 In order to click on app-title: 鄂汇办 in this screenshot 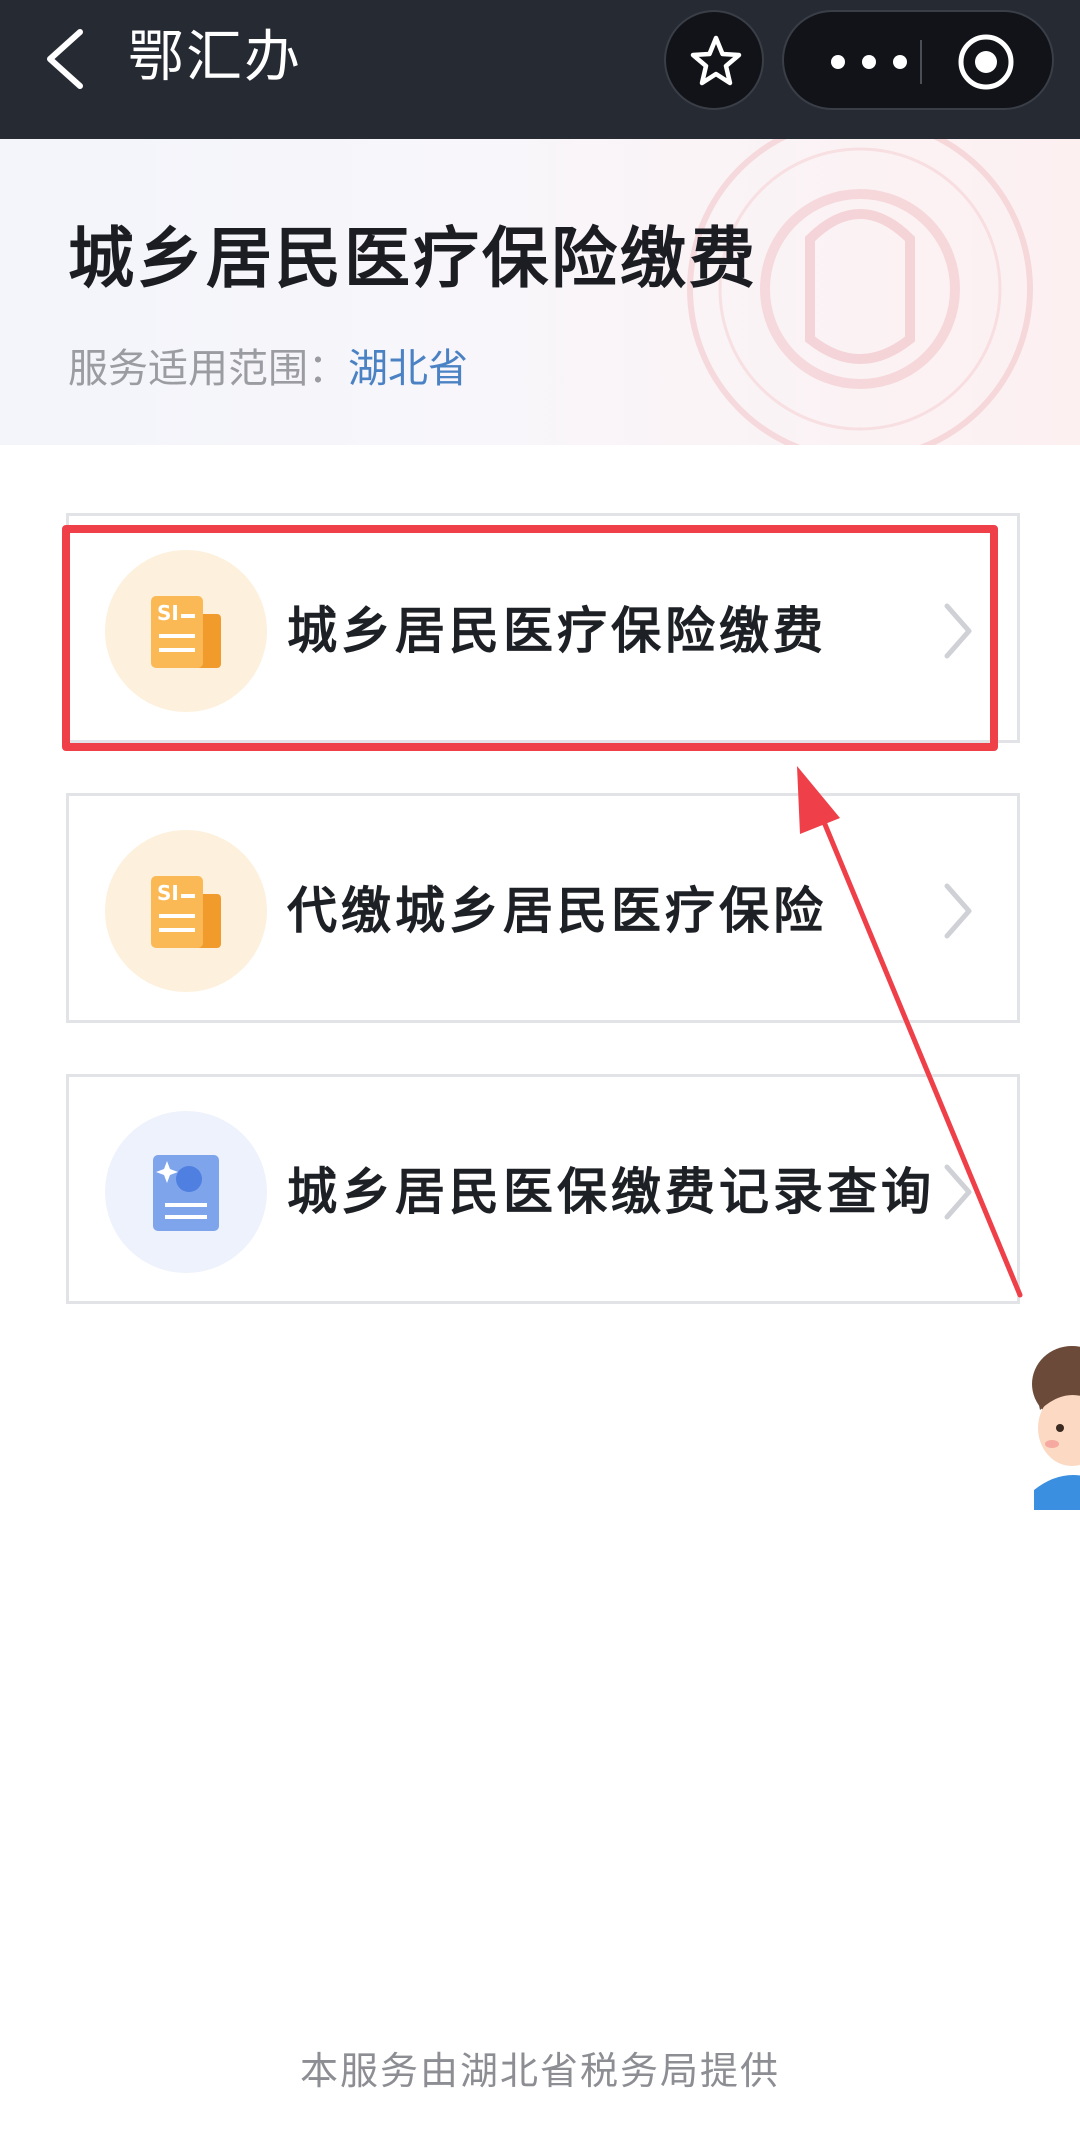, I will do `click(215, 57)`.